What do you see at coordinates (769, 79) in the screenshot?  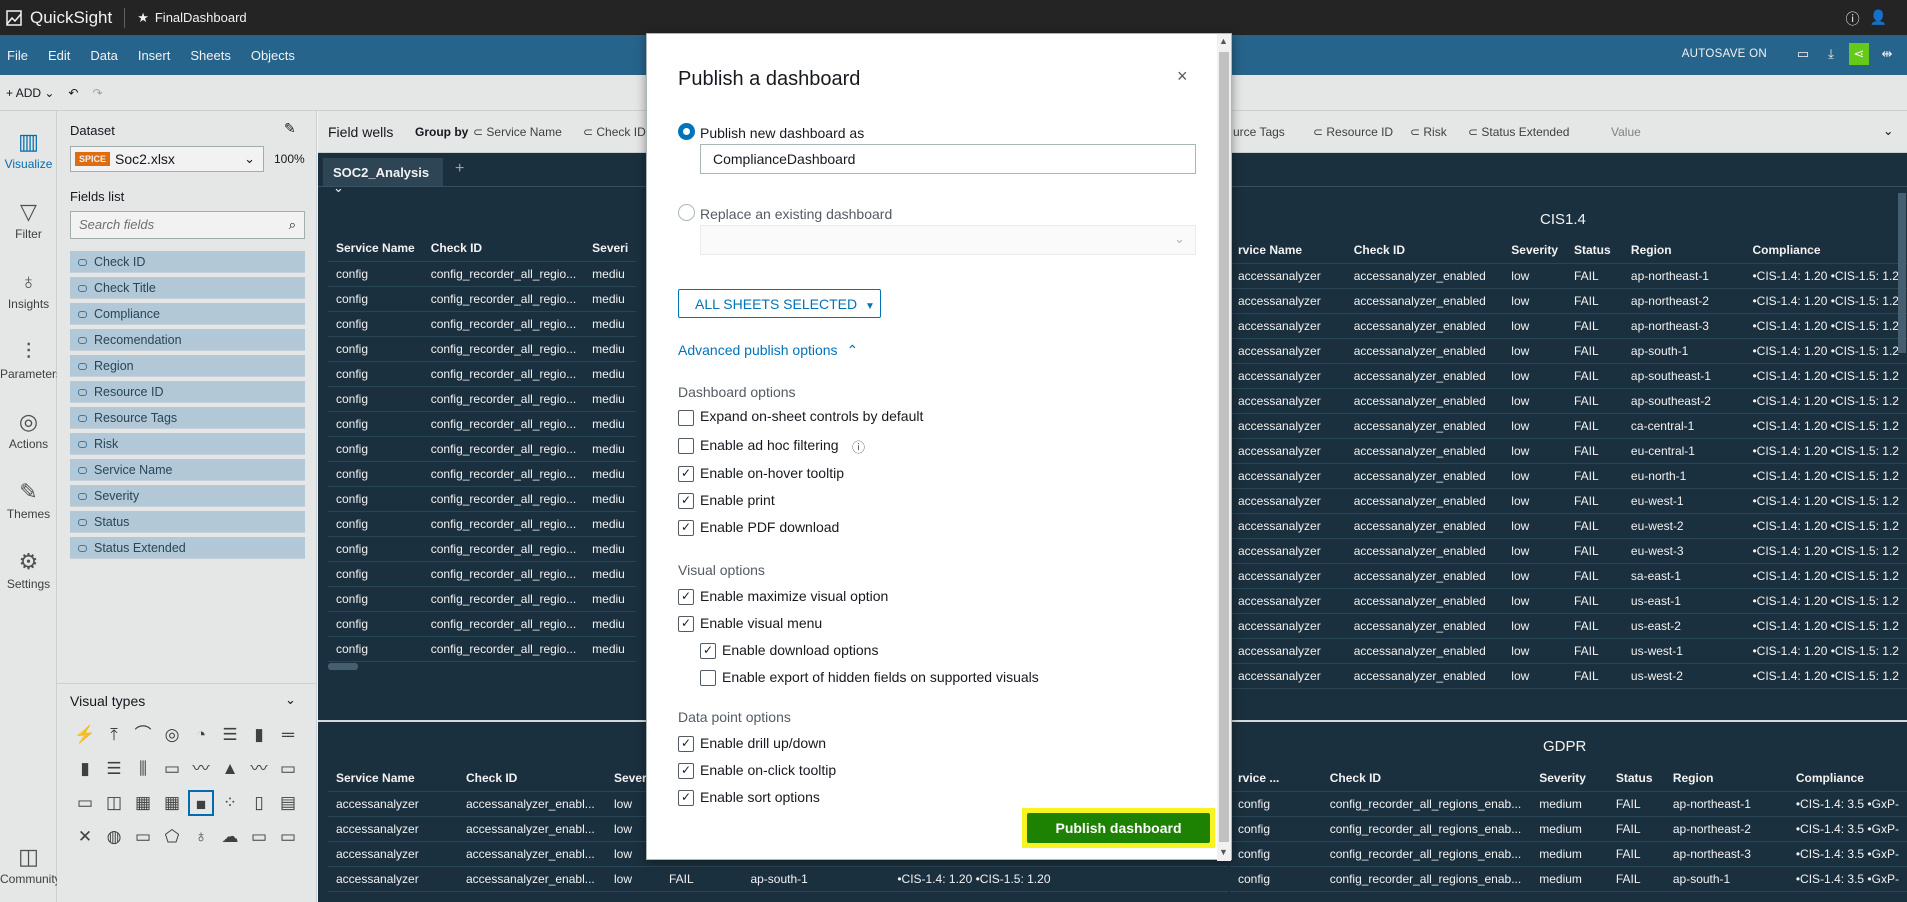 I see `dialog-title: Publish a dashboard` at bounding box center [769, 79].